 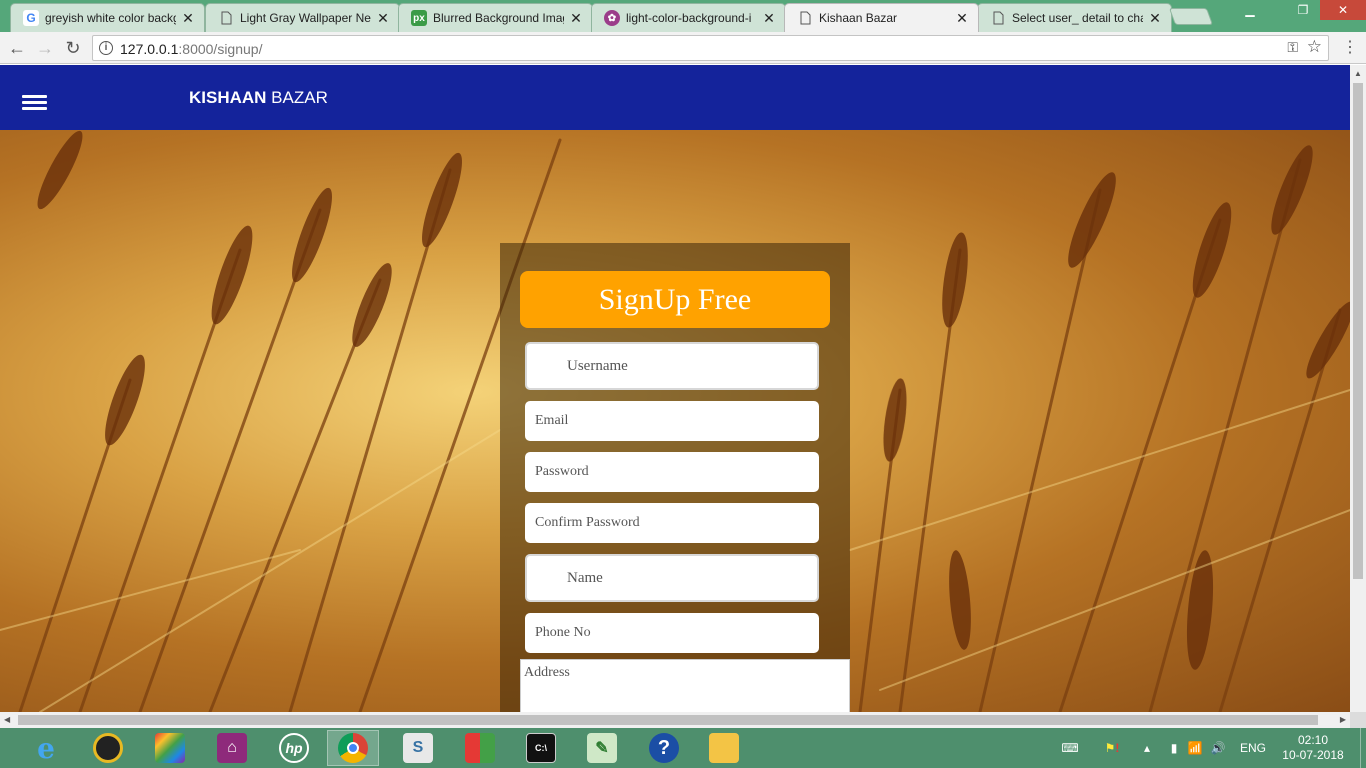 I want to click on clock-date: 10-07-2018, so click(x=1313, y=755).